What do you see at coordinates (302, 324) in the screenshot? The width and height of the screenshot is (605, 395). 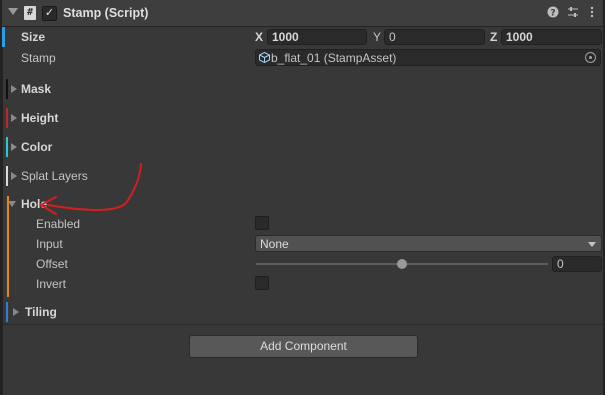 I see `separator` at bounding box center [302, 324].